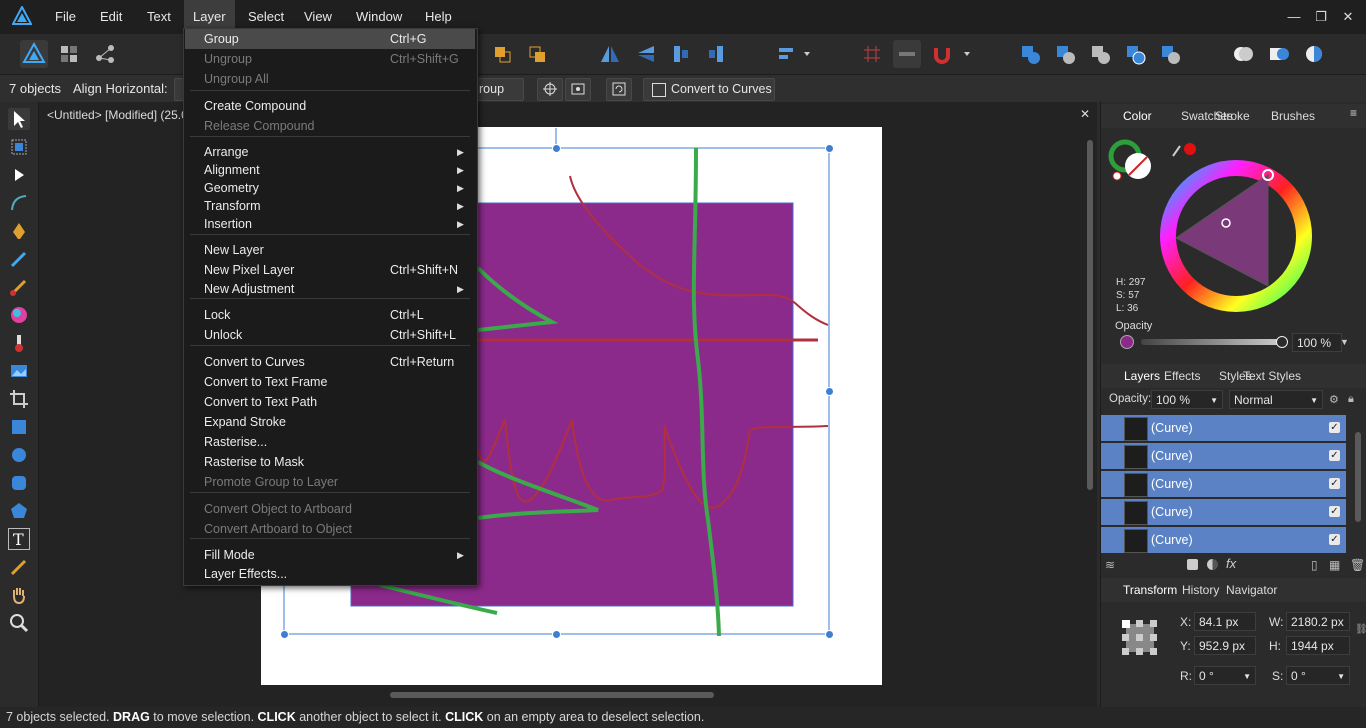  Describe the element at coordinates (1230, 233) in the screenshot. I see `color-wheel` at that location.